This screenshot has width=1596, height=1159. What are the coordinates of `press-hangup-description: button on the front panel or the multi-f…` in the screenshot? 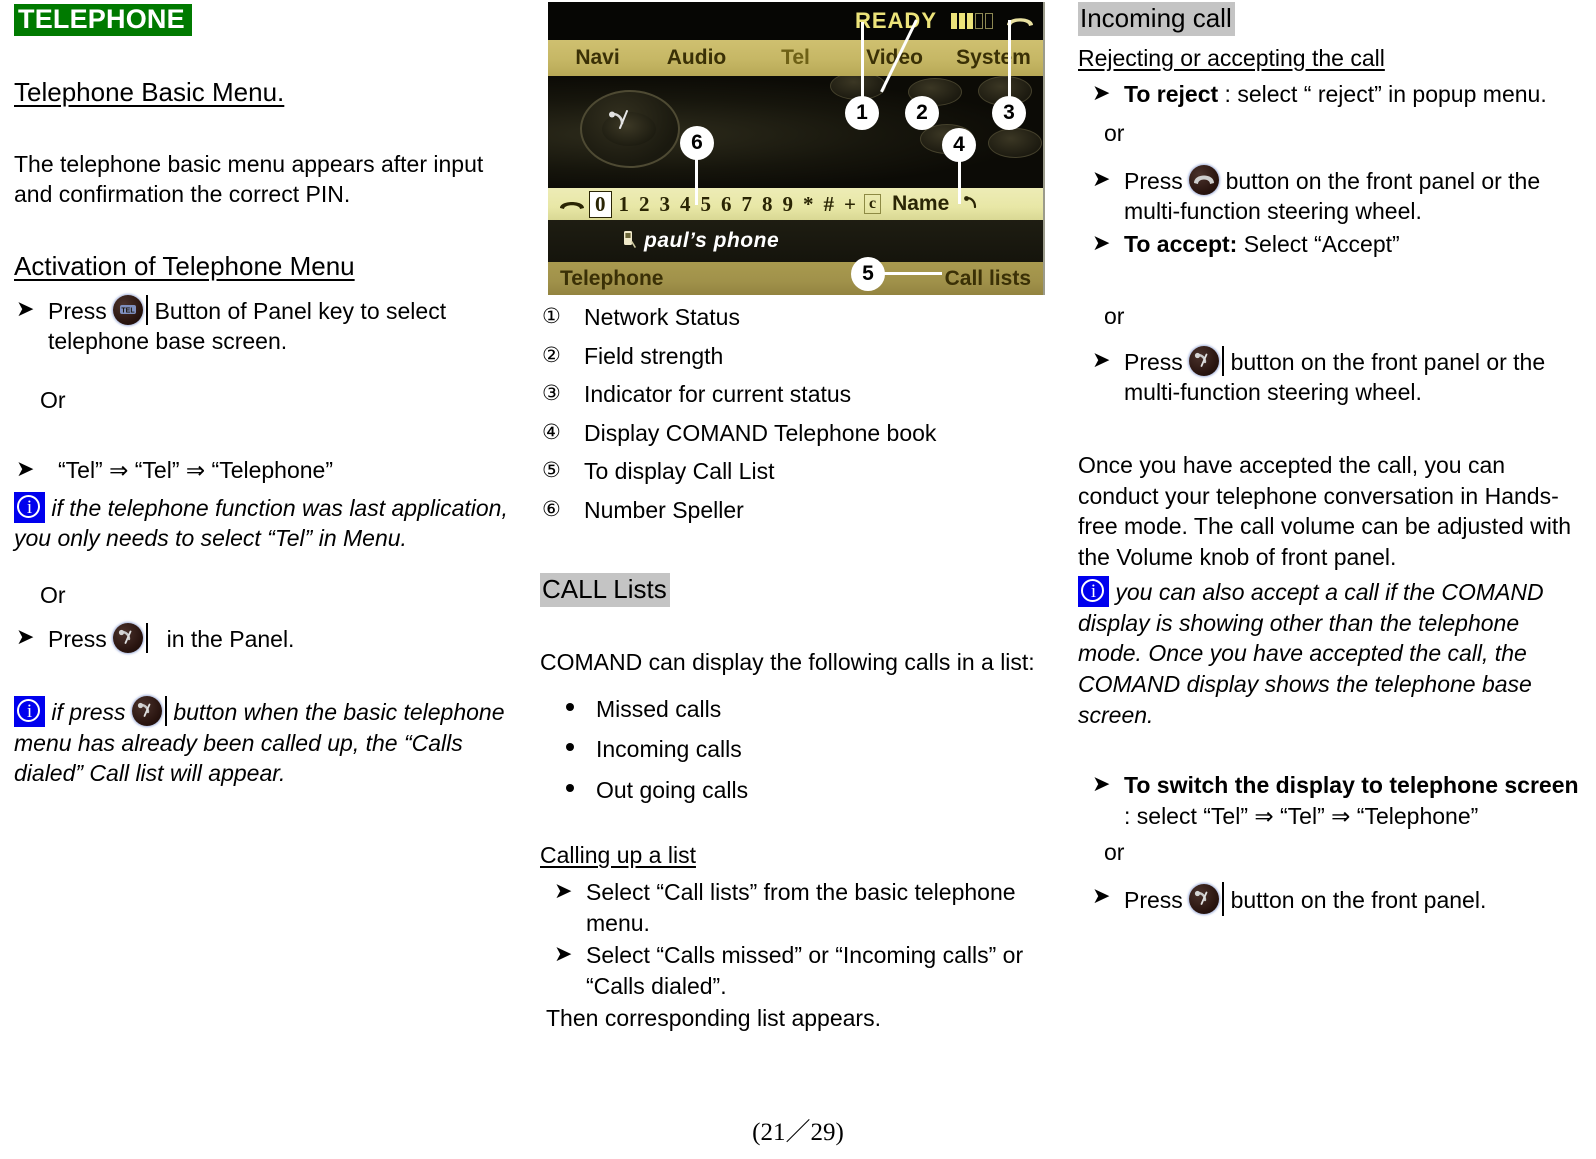 It's located at (1332, 196).